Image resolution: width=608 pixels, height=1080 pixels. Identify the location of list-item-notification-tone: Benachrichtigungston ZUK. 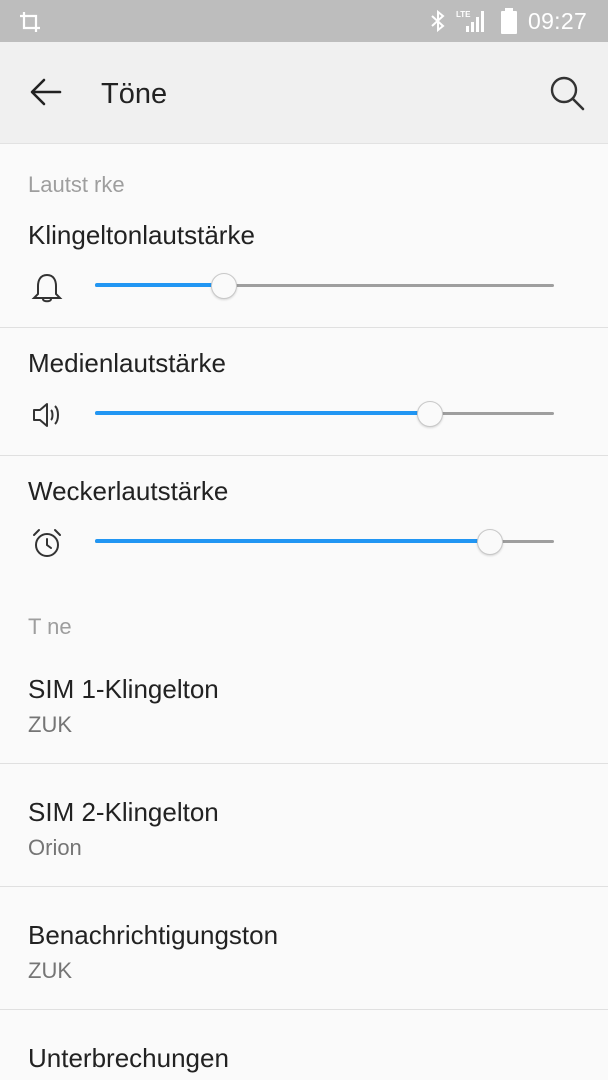
(304, 955).